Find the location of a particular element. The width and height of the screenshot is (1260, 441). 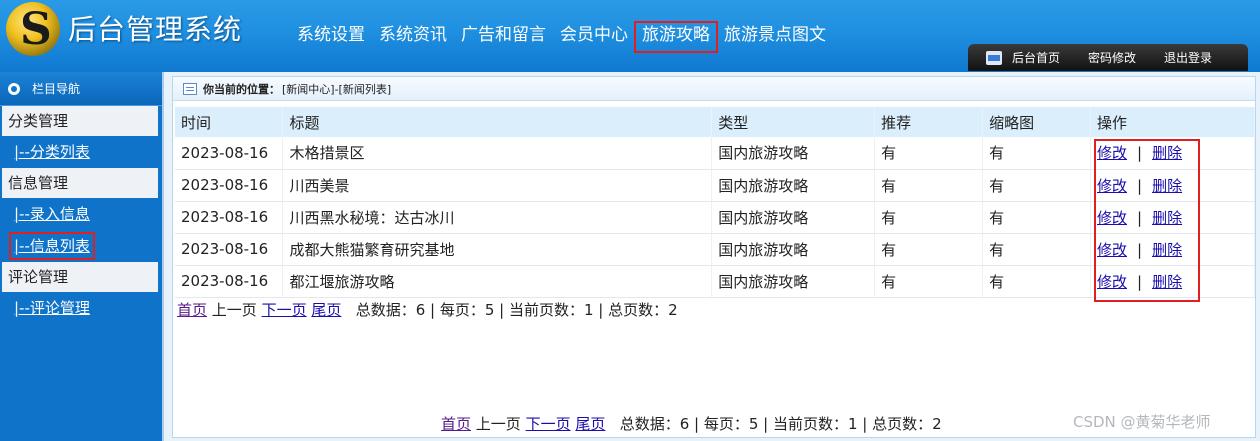

sidebar-group-comments: 评论管理 is located at coordinates (80, 277).